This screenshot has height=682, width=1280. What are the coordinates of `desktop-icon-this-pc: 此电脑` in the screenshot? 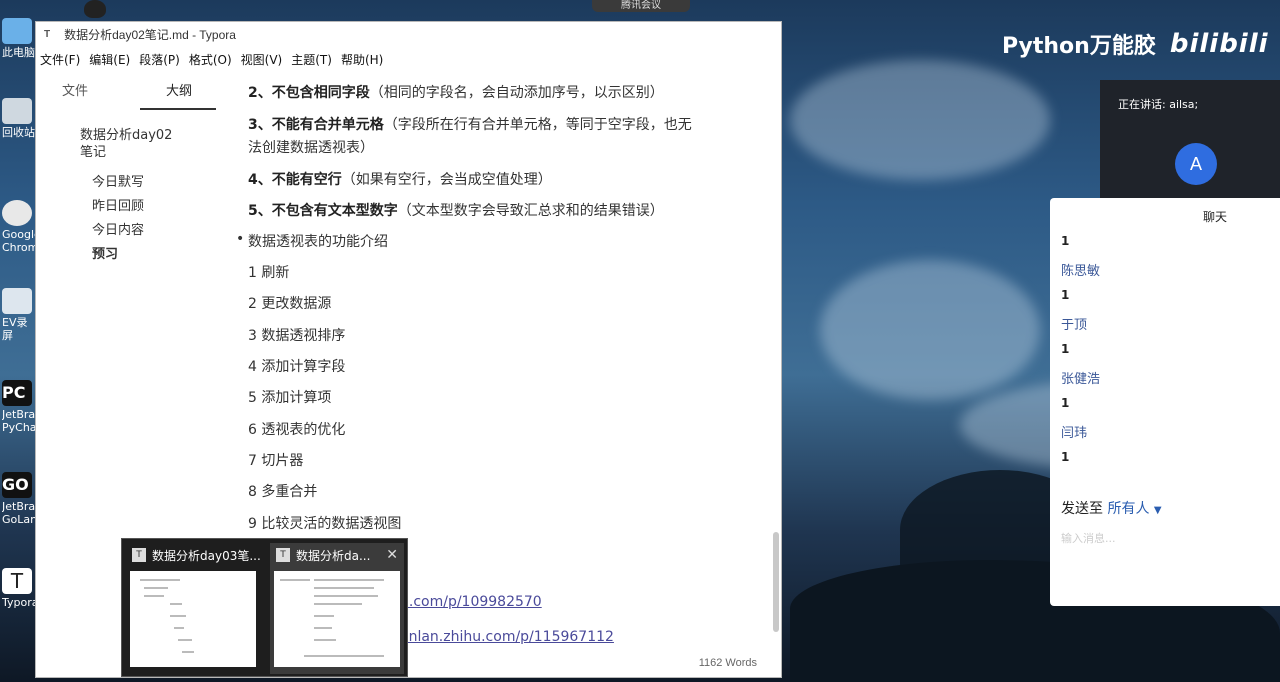 It's located at (19, 38).